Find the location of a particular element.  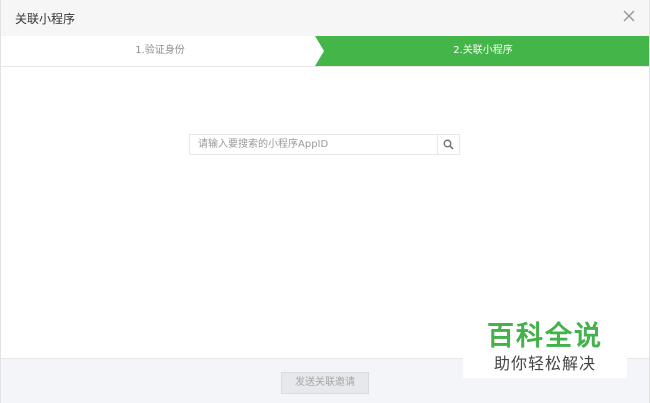

step-indicator: 1.验证身份 2.关联小程序 is located at coordinates (325, 51).